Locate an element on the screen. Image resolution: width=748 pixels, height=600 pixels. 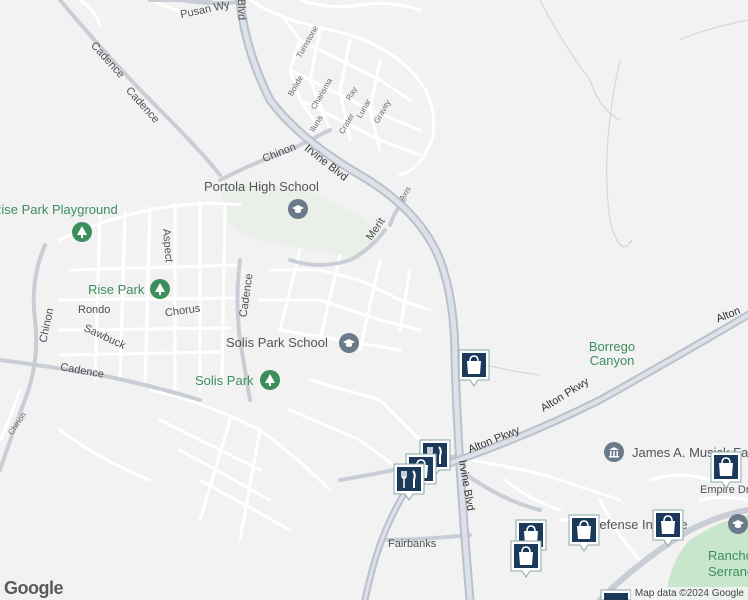
museum-icon is located at coordinates (614, 452).